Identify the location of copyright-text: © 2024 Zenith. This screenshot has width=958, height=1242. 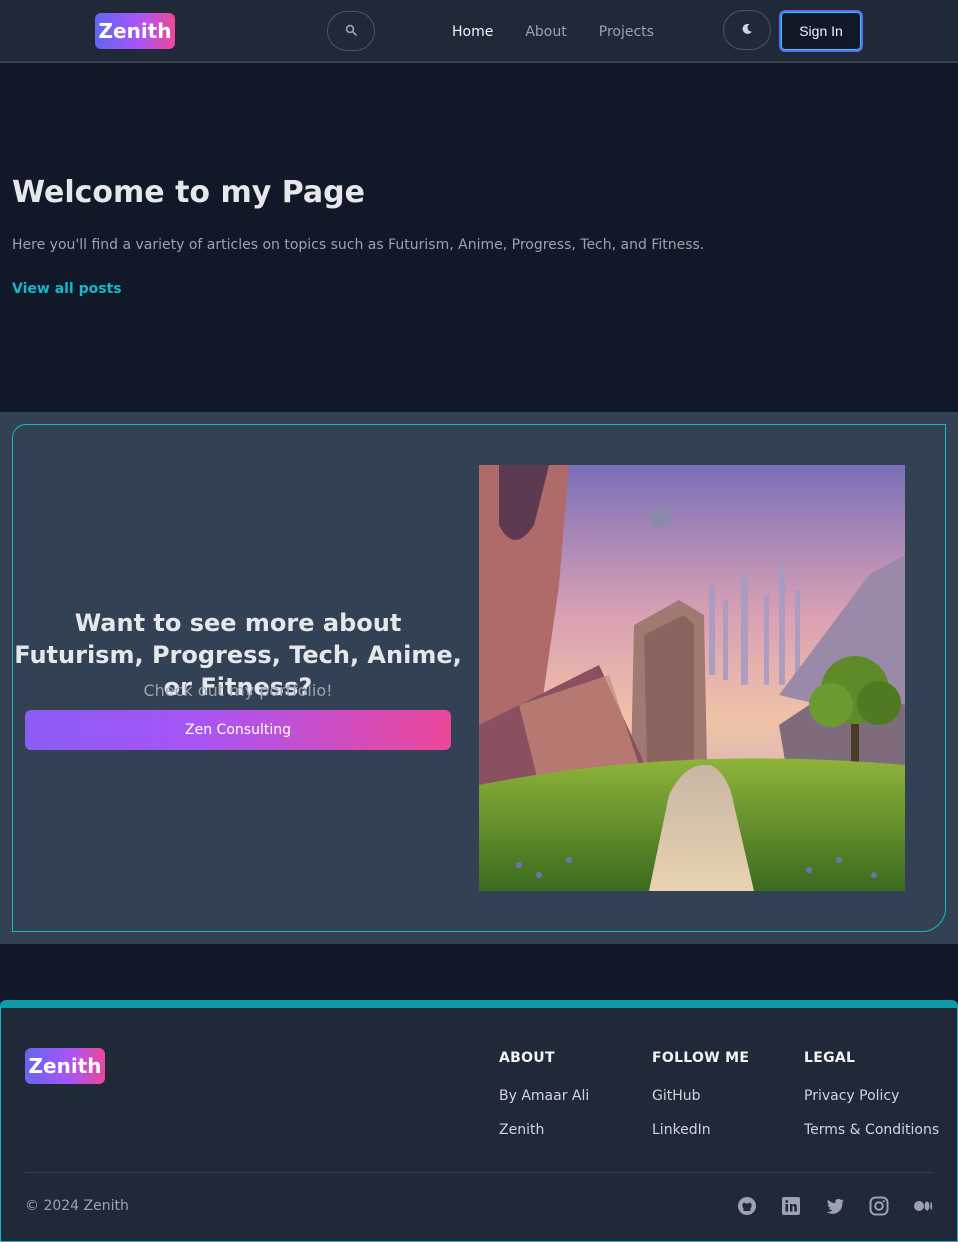
(77, 1206).